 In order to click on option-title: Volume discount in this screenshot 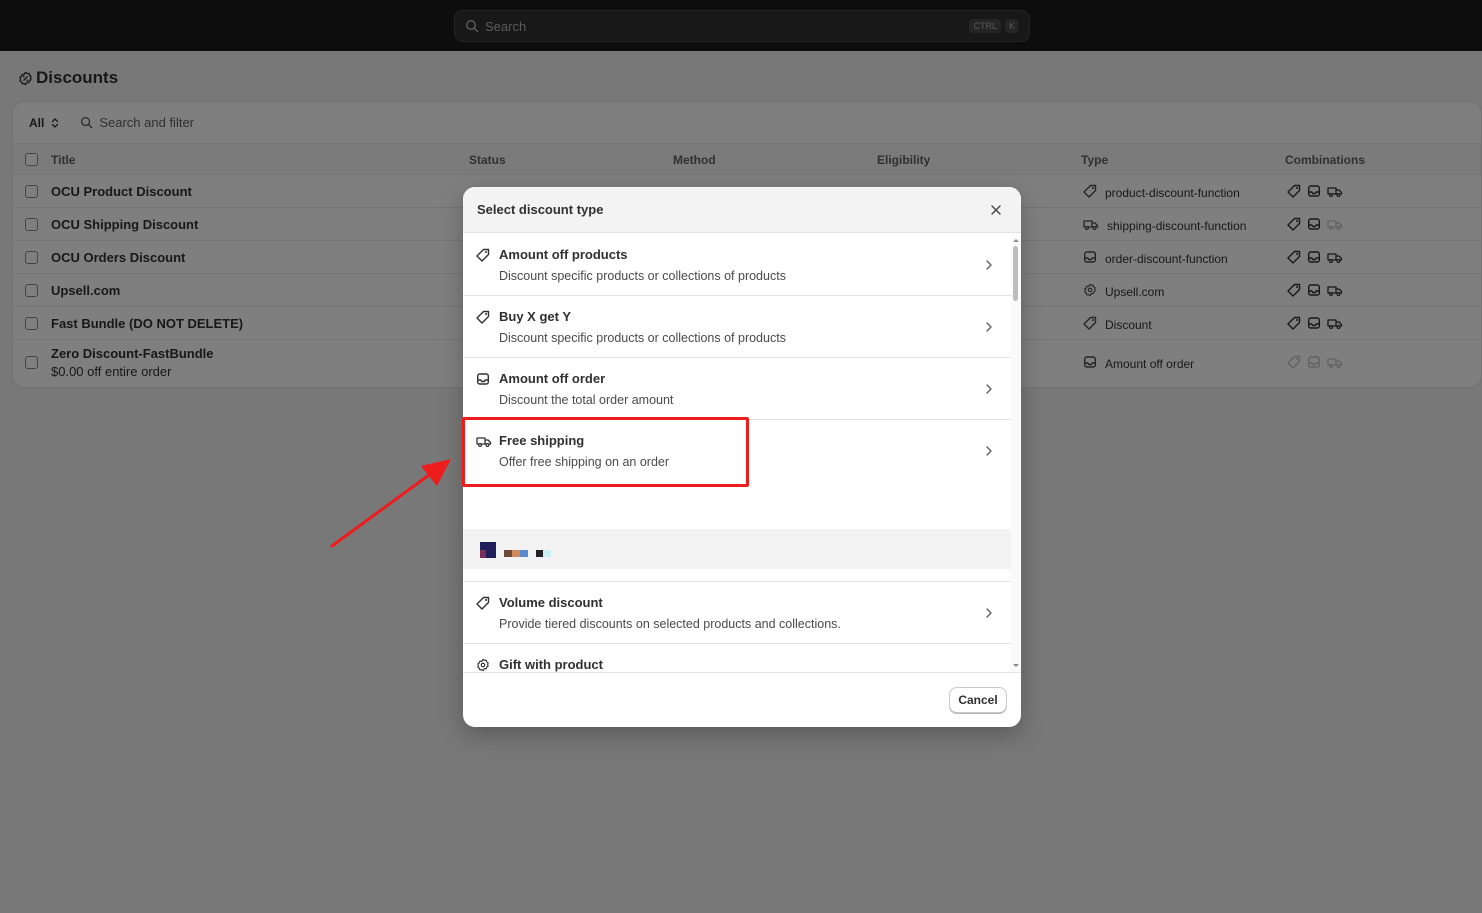, I will do `click(551, 602)`.